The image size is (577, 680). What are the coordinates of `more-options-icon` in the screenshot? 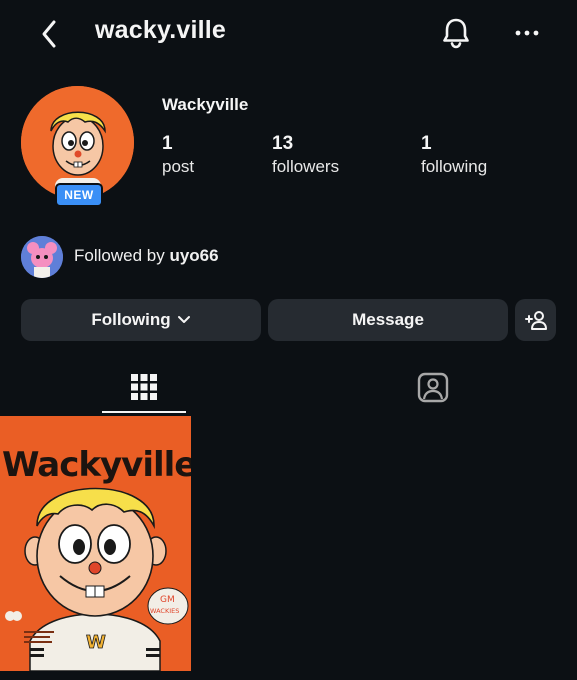 It's located at (527, 33).